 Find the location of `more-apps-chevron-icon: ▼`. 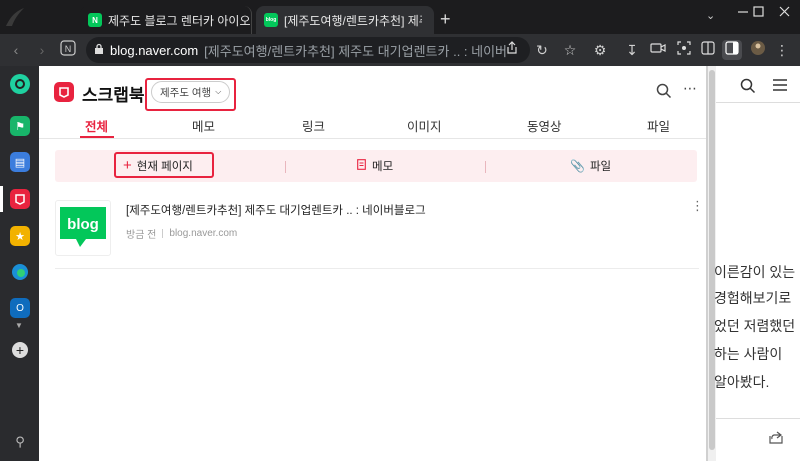

more-apps-chevron-icon: ▼ is located at coordinates (19, 325).